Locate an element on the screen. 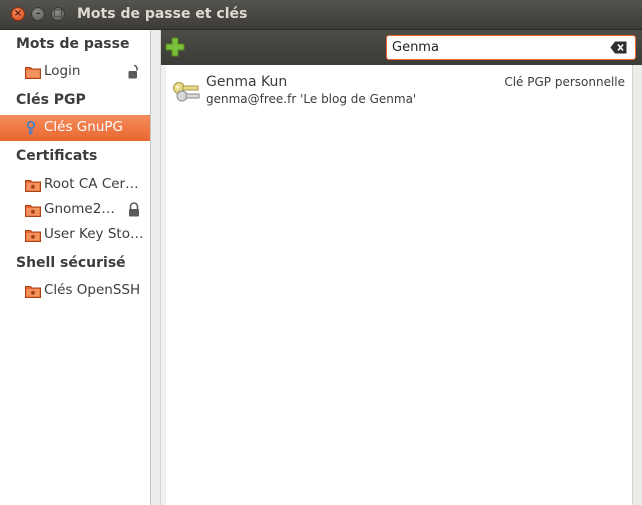 This screenshot has height=505, width=642. lock-icon is located at coordinates (134, 209).